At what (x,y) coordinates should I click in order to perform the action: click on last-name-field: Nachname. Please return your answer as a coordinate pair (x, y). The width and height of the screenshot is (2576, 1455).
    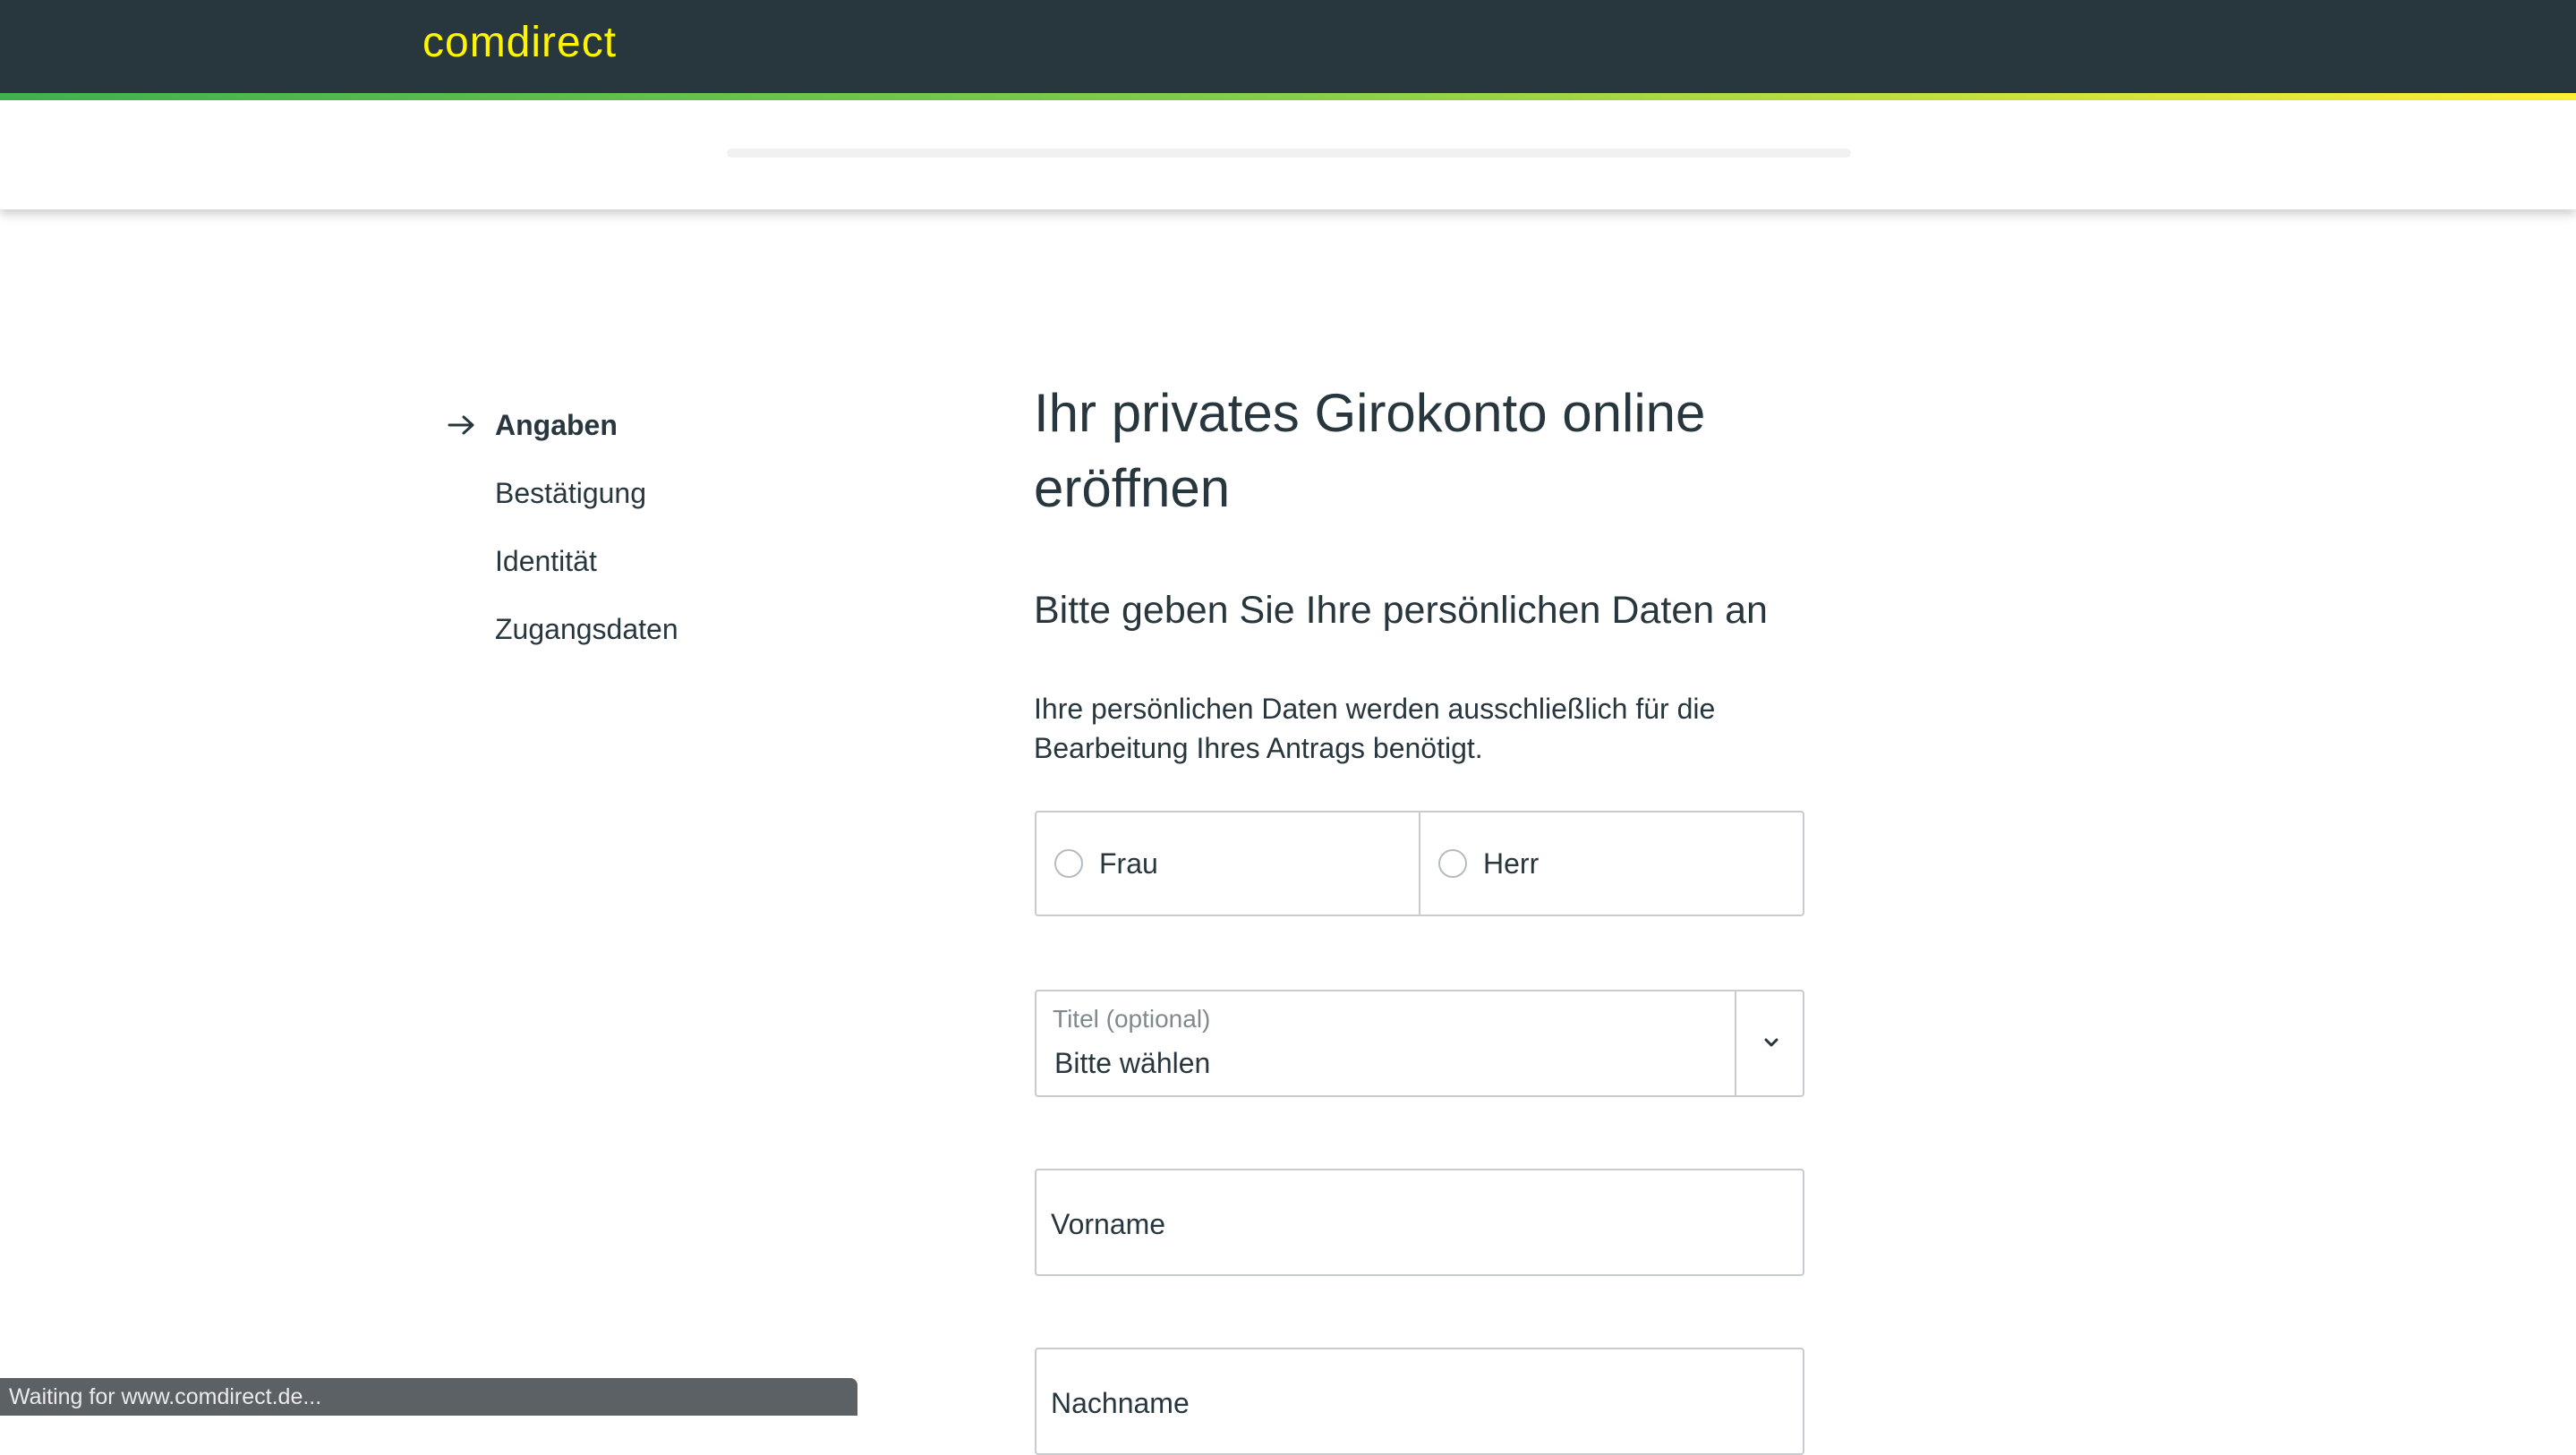
    Looking at the image, I should click on (1419, 1401).